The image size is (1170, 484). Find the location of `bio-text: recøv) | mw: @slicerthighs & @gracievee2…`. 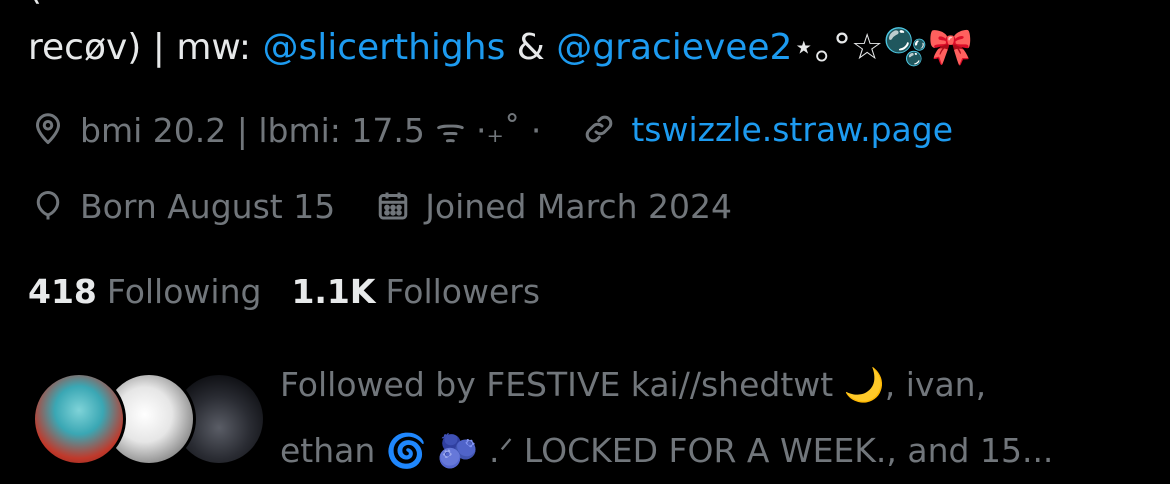

bio-text: recøv) | mw: @slicerthighs & @gracievee2… is located at coordinates (500, 48).